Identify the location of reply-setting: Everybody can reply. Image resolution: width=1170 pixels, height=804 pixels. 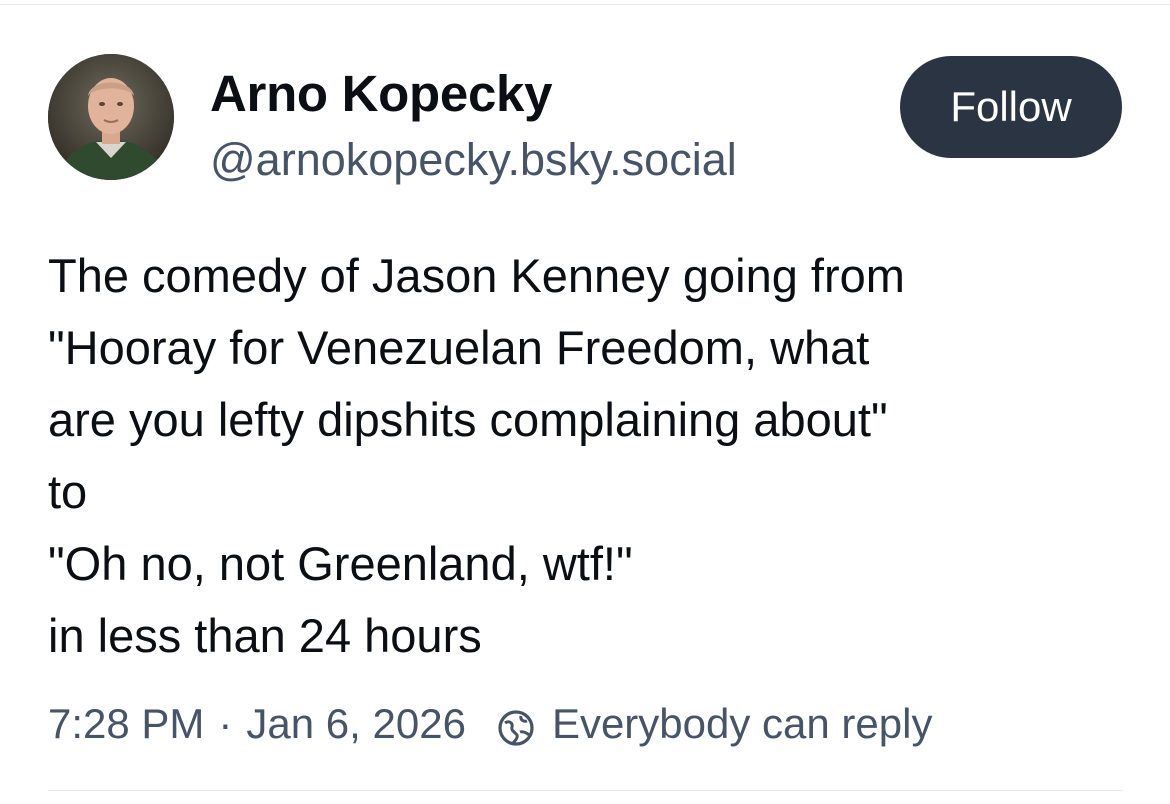
(742, 724).